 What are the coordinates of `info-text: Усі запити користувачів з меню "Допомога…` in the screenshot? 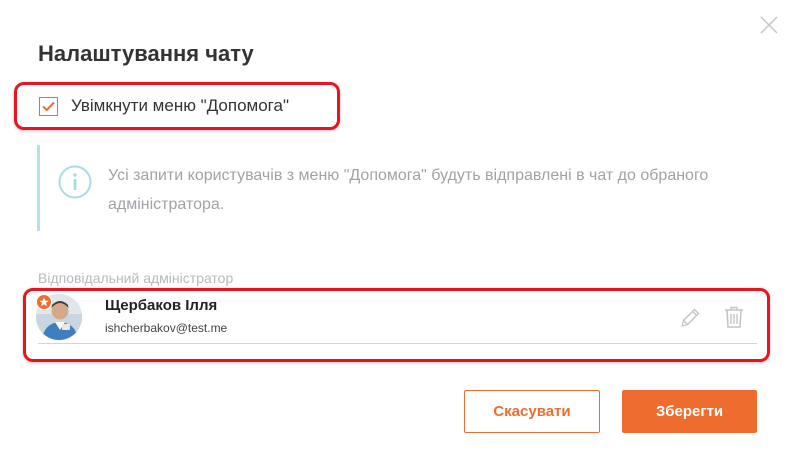 It's located at (408, 190).